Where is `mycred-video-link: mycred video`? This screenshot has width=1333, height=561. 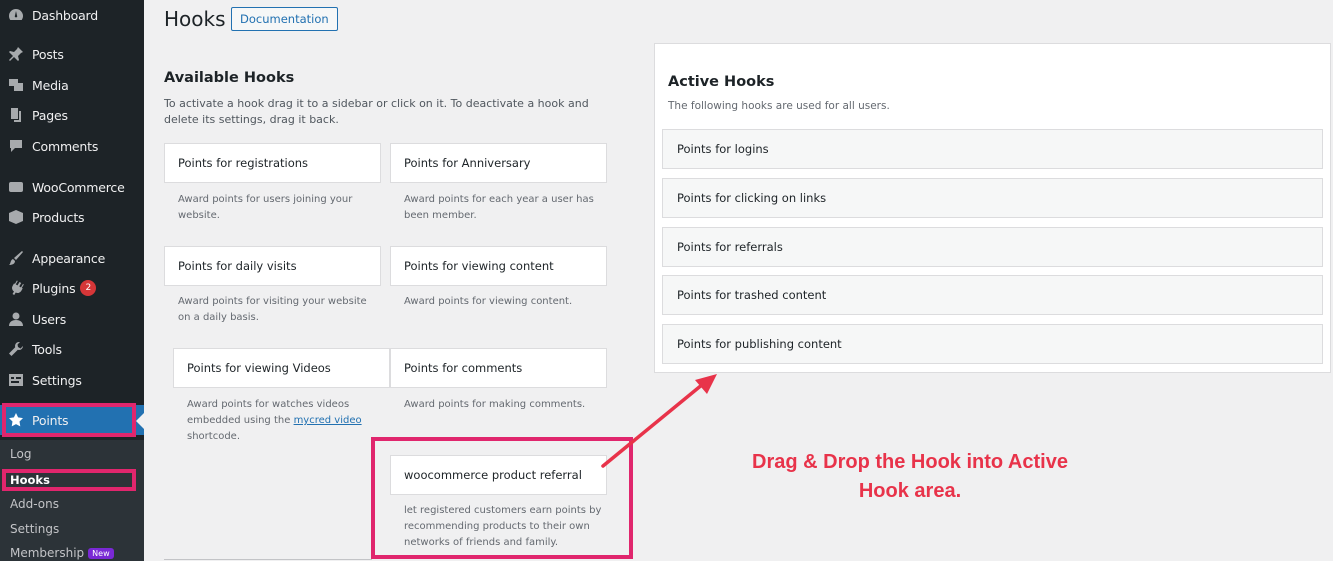 mycred-video-link: mycred video is located at coordinates (328, 420).